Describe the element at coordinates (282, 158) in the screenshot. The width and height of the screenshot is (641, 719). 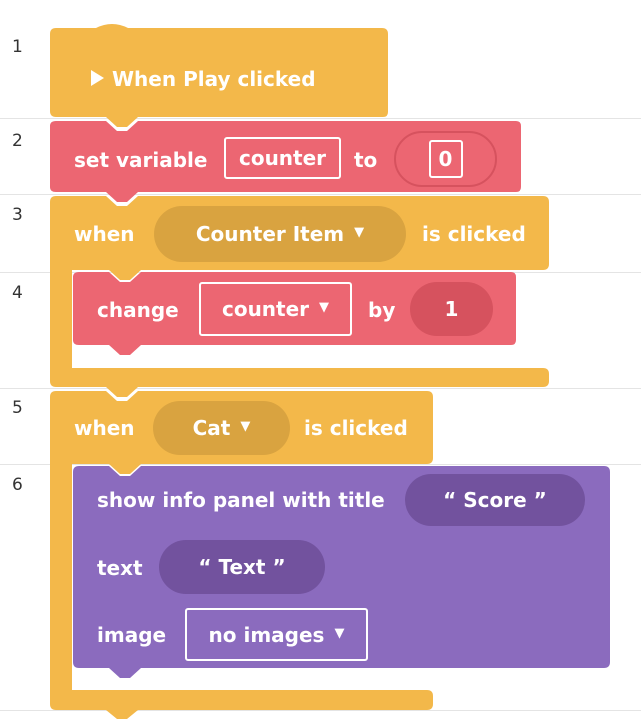
I see `variable-name-field: counter` at that location.